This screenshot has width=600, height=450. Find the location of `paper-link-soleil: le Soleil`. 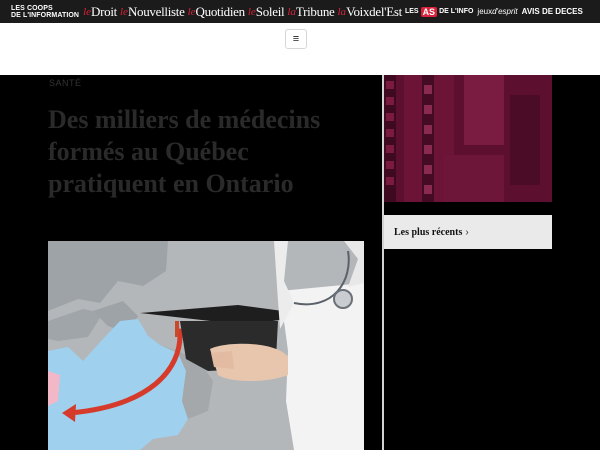

paper-link-soleil: le Soleil is located at coordinates (266, 12).